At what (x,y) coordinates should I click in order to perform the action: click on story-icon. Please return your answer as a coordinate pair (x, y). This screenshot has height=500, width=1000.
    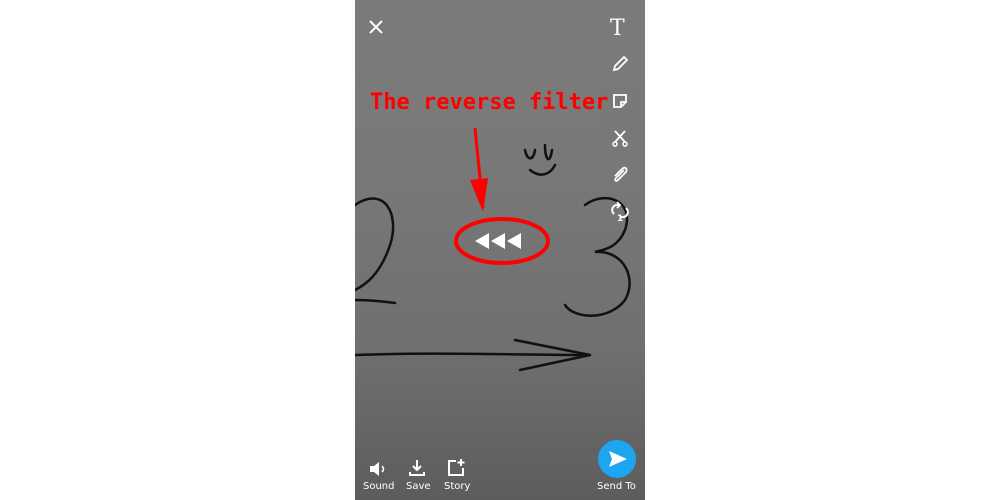
    Looking at the image, I should click on (456, 468).